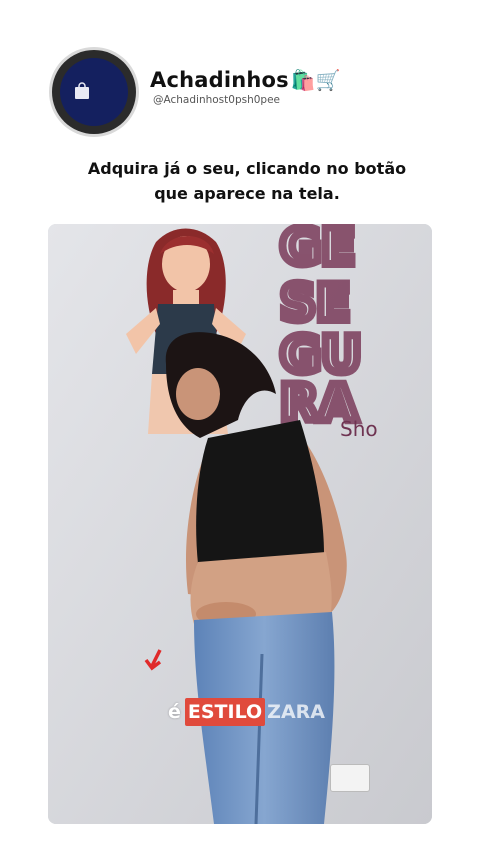 The width and height of the screenshot is (480, 854). I want to click on caption-line-1: Adquira já o seu, clicando no botão, so click(247, 168).